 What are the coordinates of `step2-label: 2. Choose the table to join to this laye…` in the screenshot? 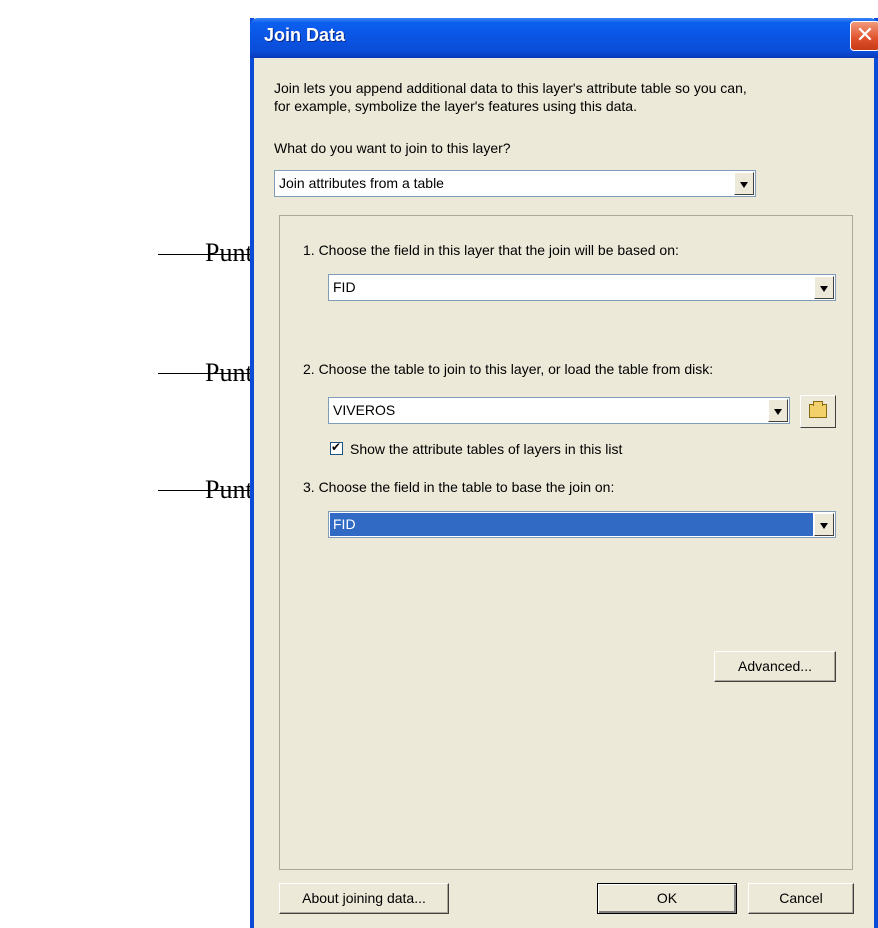 It's located at (508, 369).